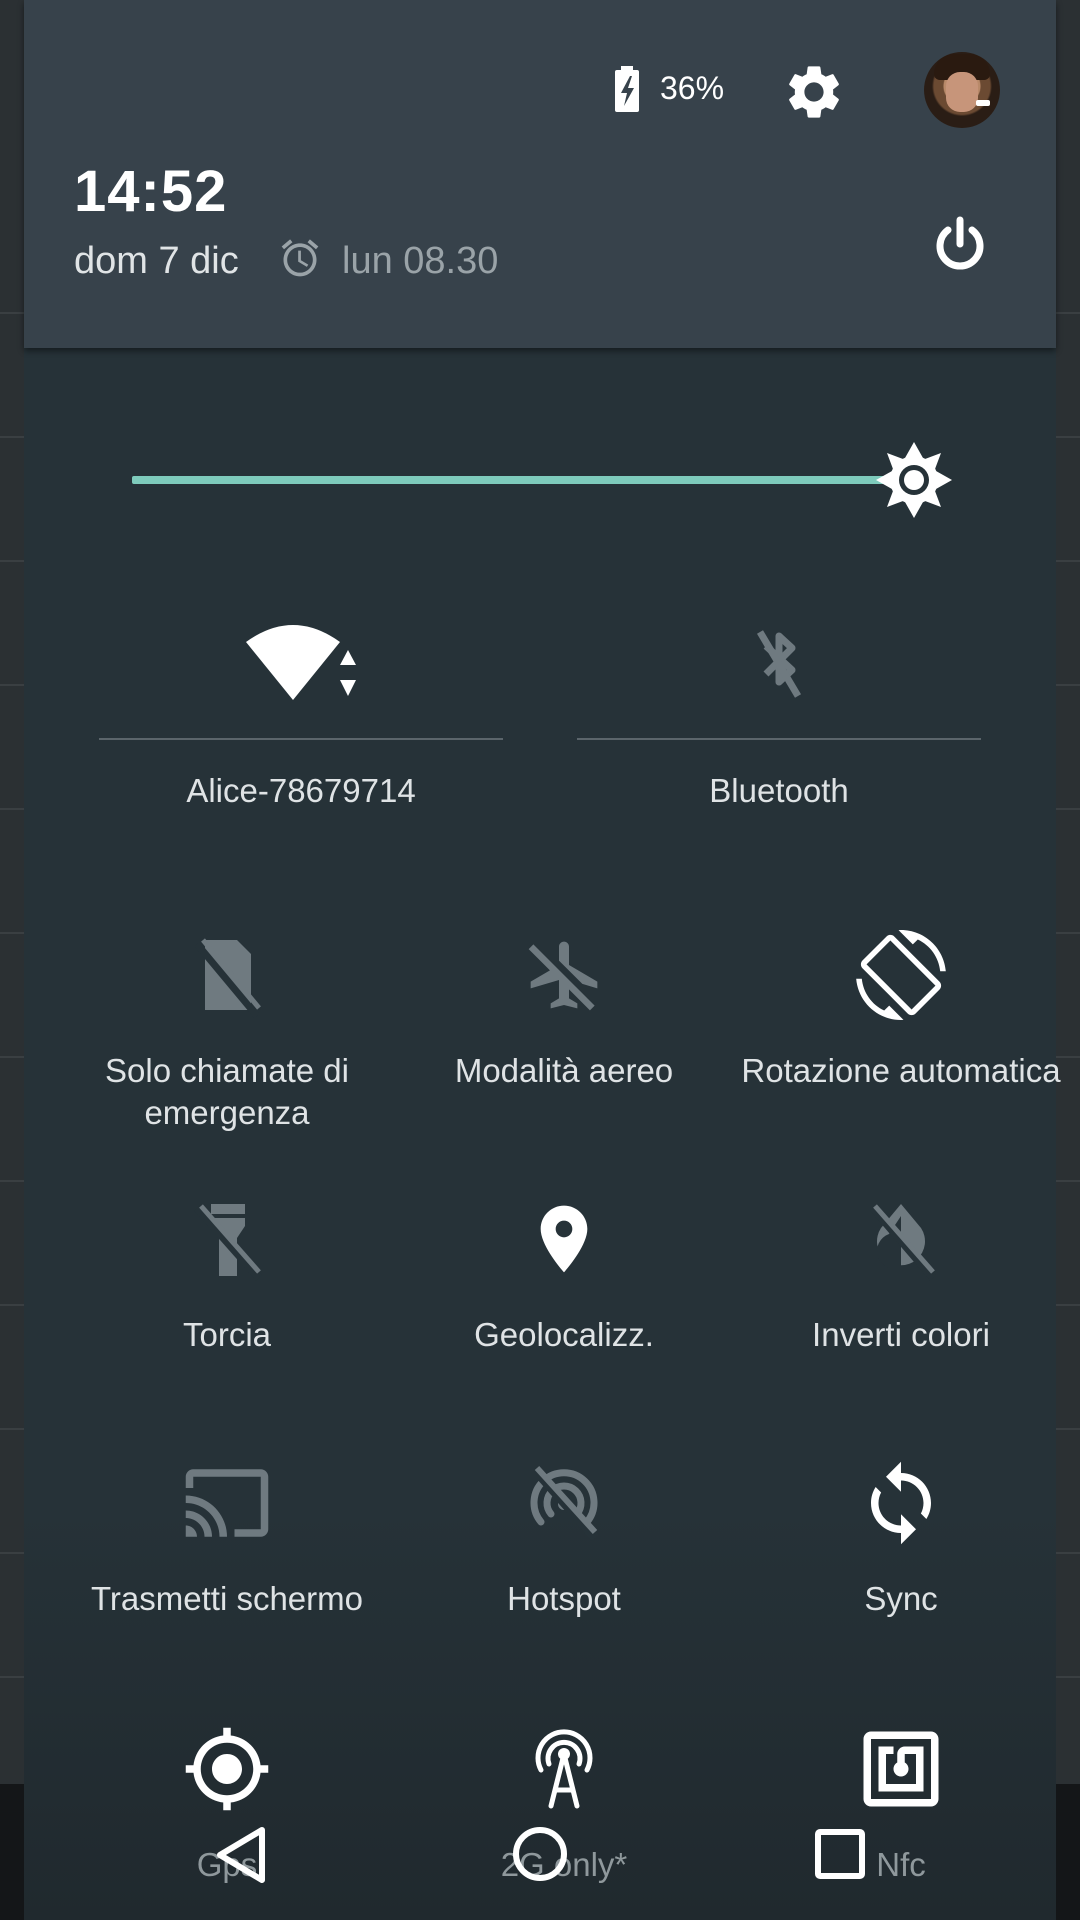  I want to click on tile-cast-screen: Trasmetti schermo, so click(227, 1539).